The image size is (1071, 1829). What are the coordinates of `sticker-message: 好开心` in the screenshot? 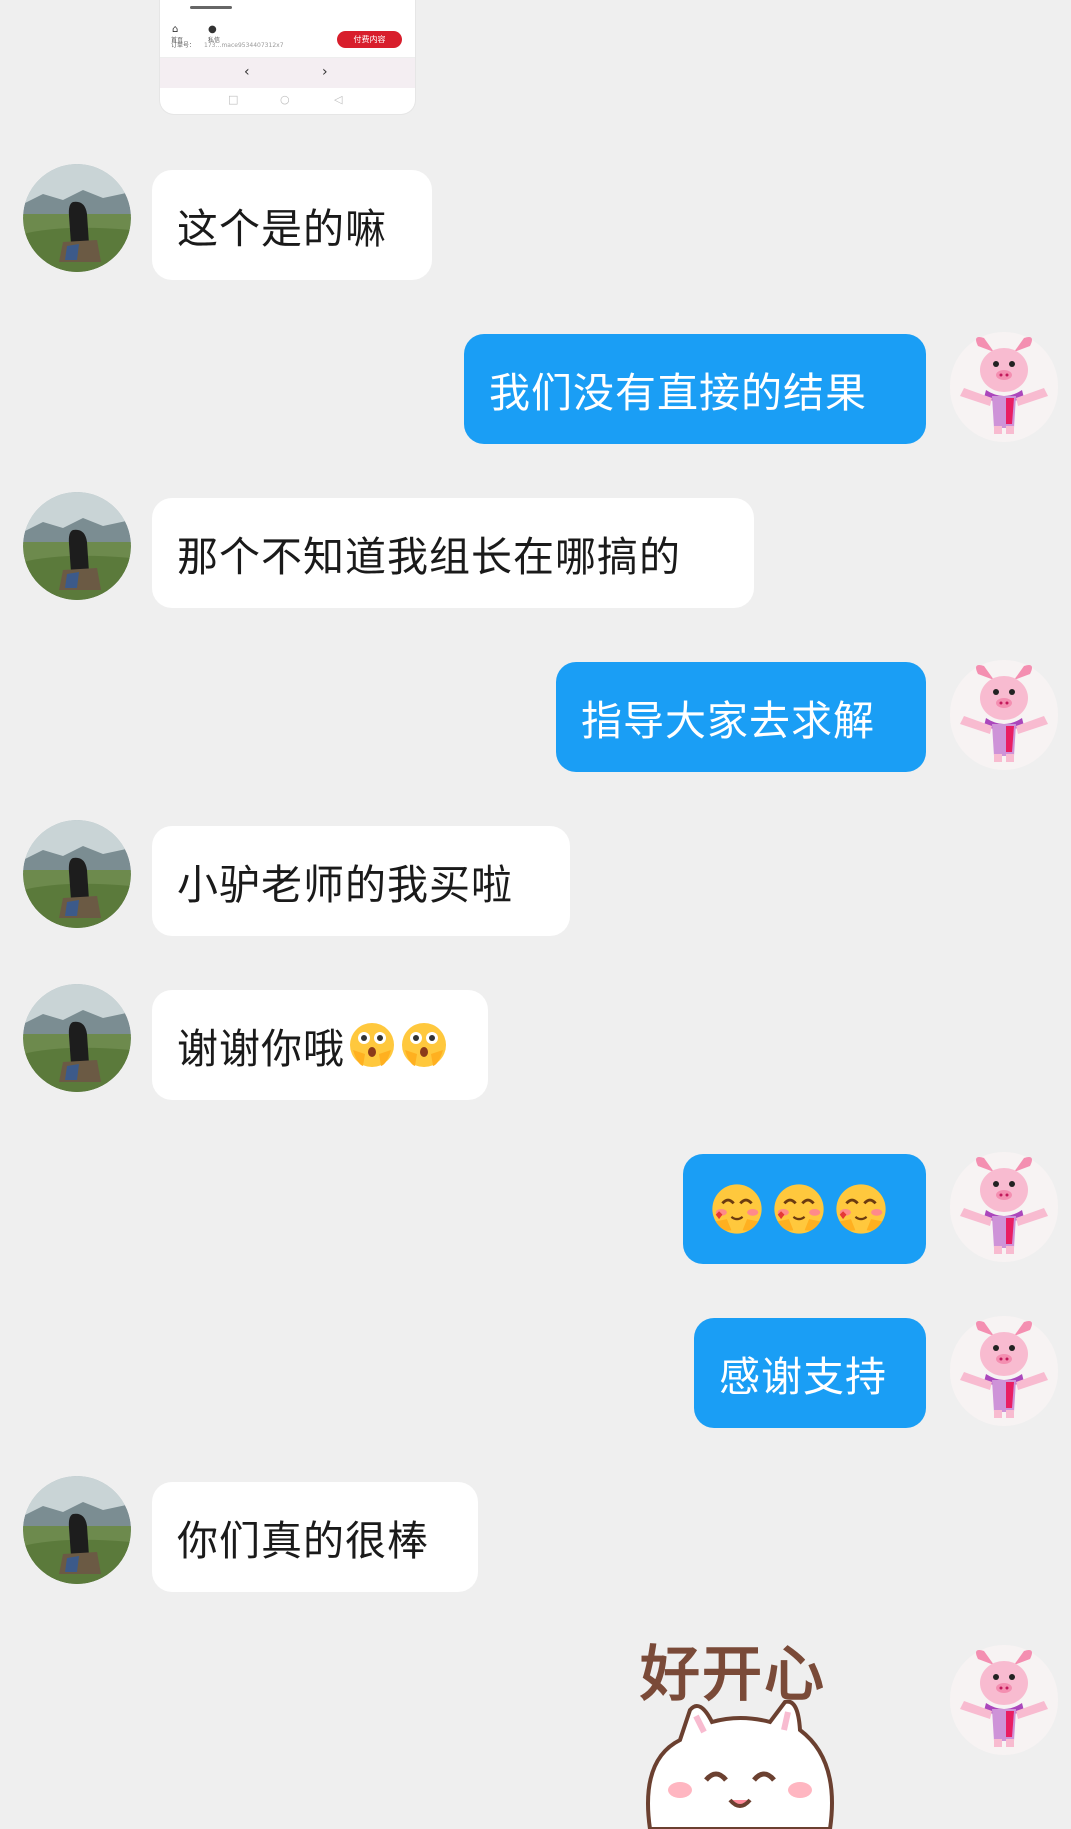 It's located at (745, 1734).